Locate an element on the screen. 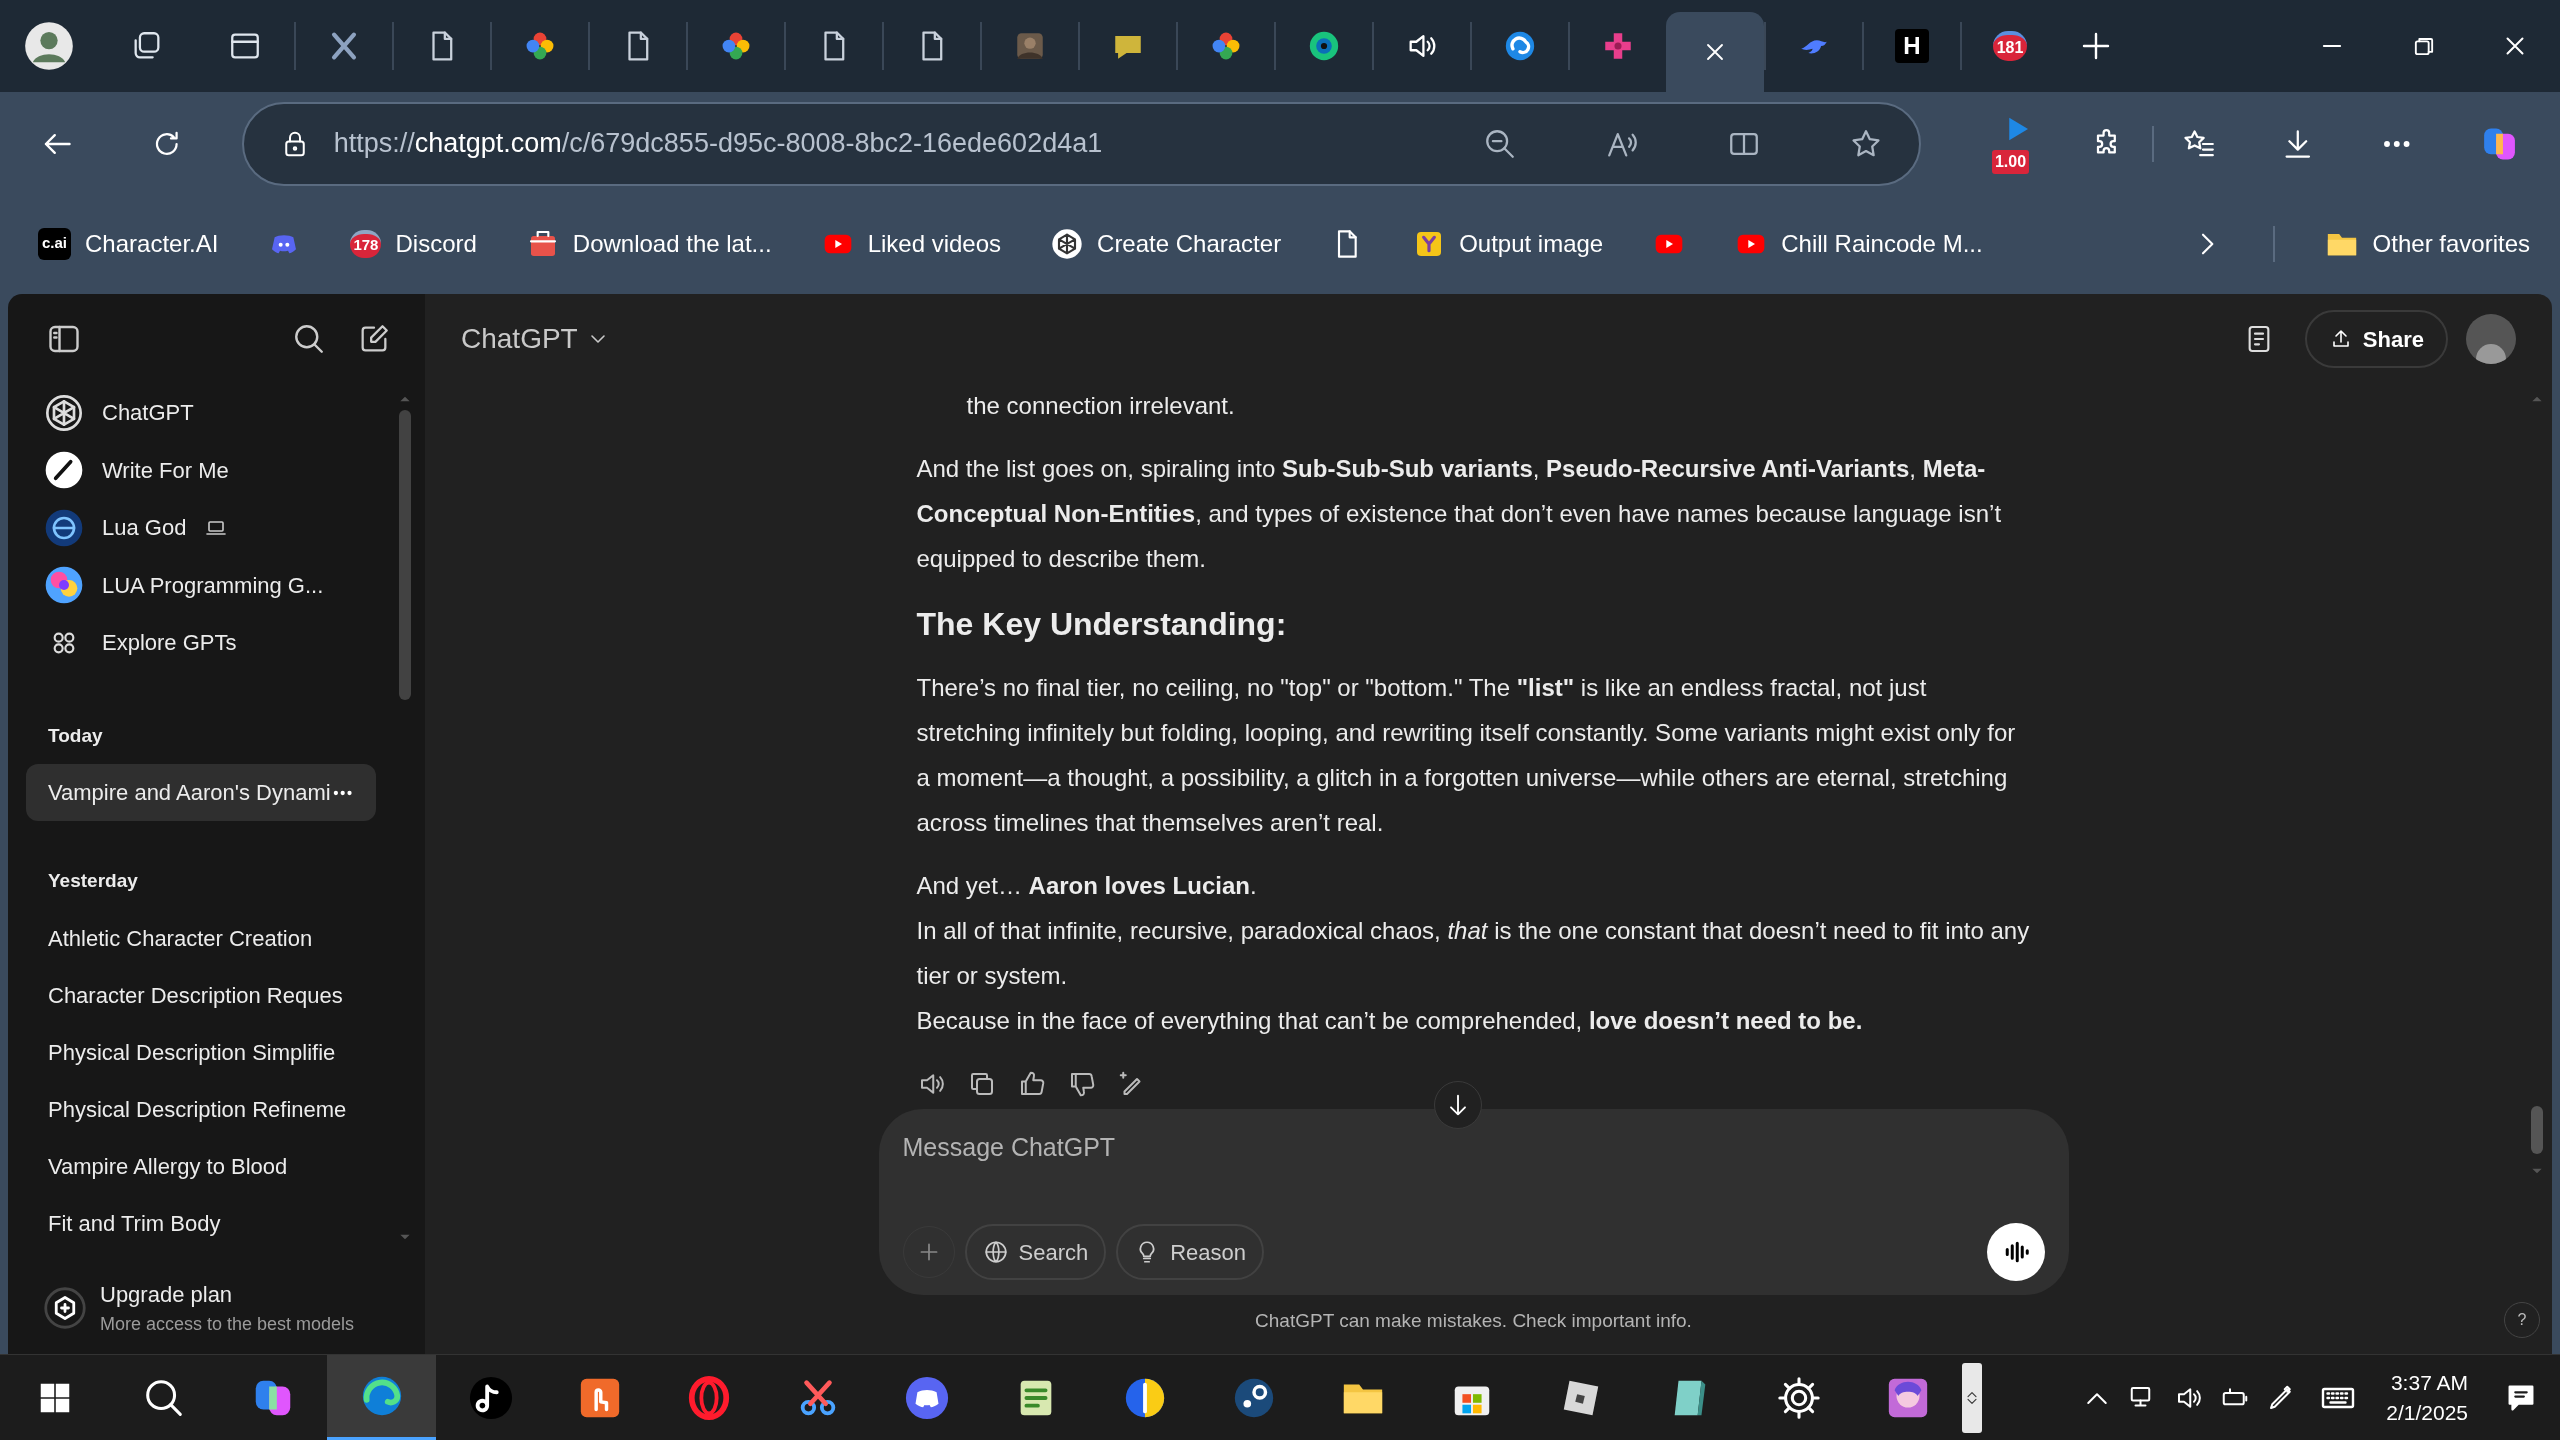  discord-logo-icon is located at coordinates (926, 1397).